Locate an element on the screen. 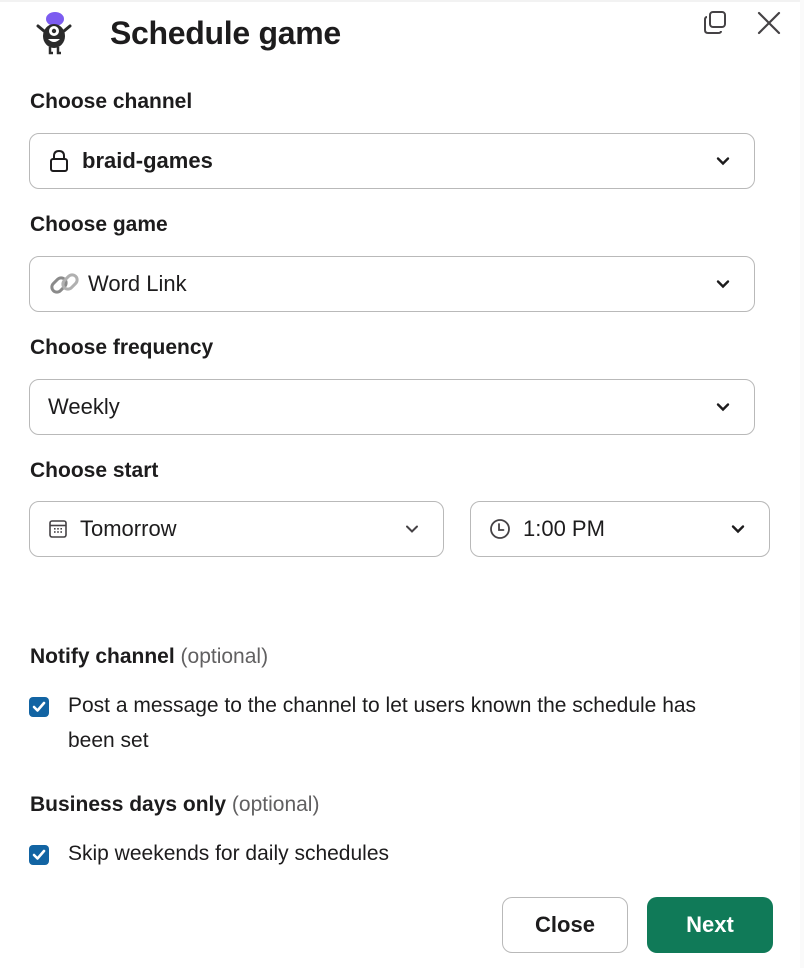  business-days-label-text: Business days only is located at coordinates (128, 804).